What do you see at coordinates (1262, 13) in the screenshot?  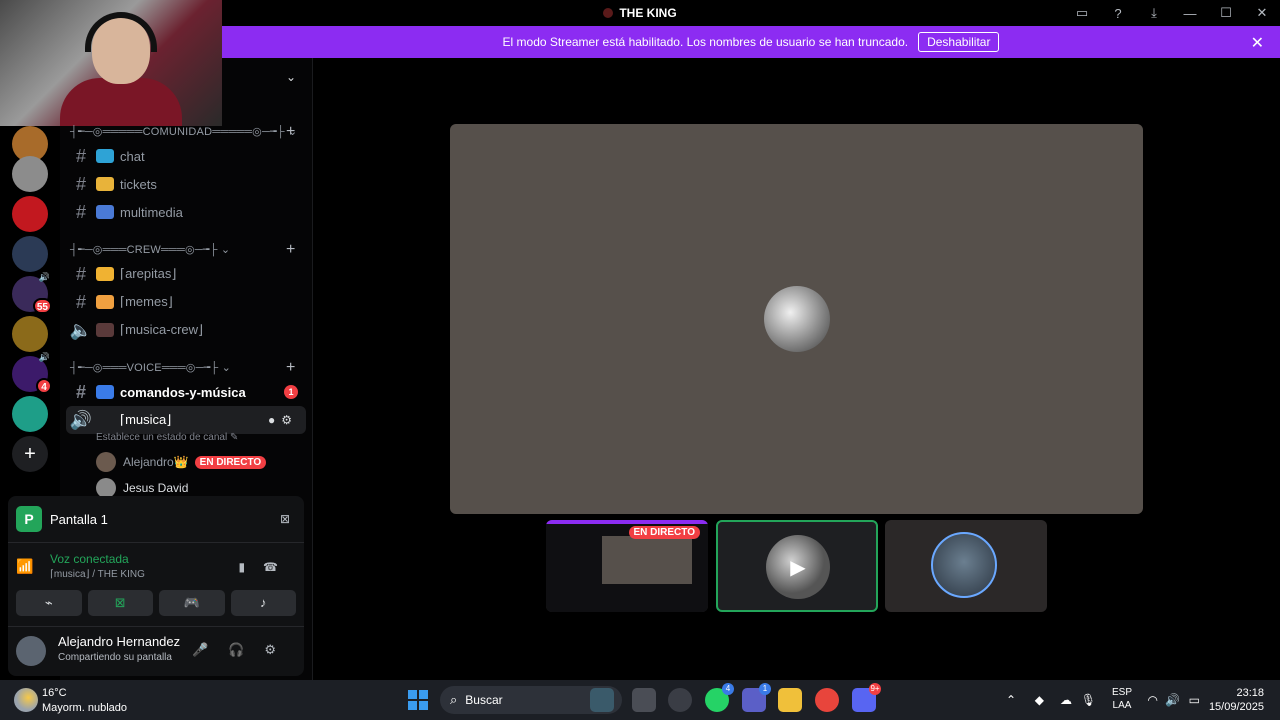 I see `close-window-button: ✕` at bounding box center [1262, 13].